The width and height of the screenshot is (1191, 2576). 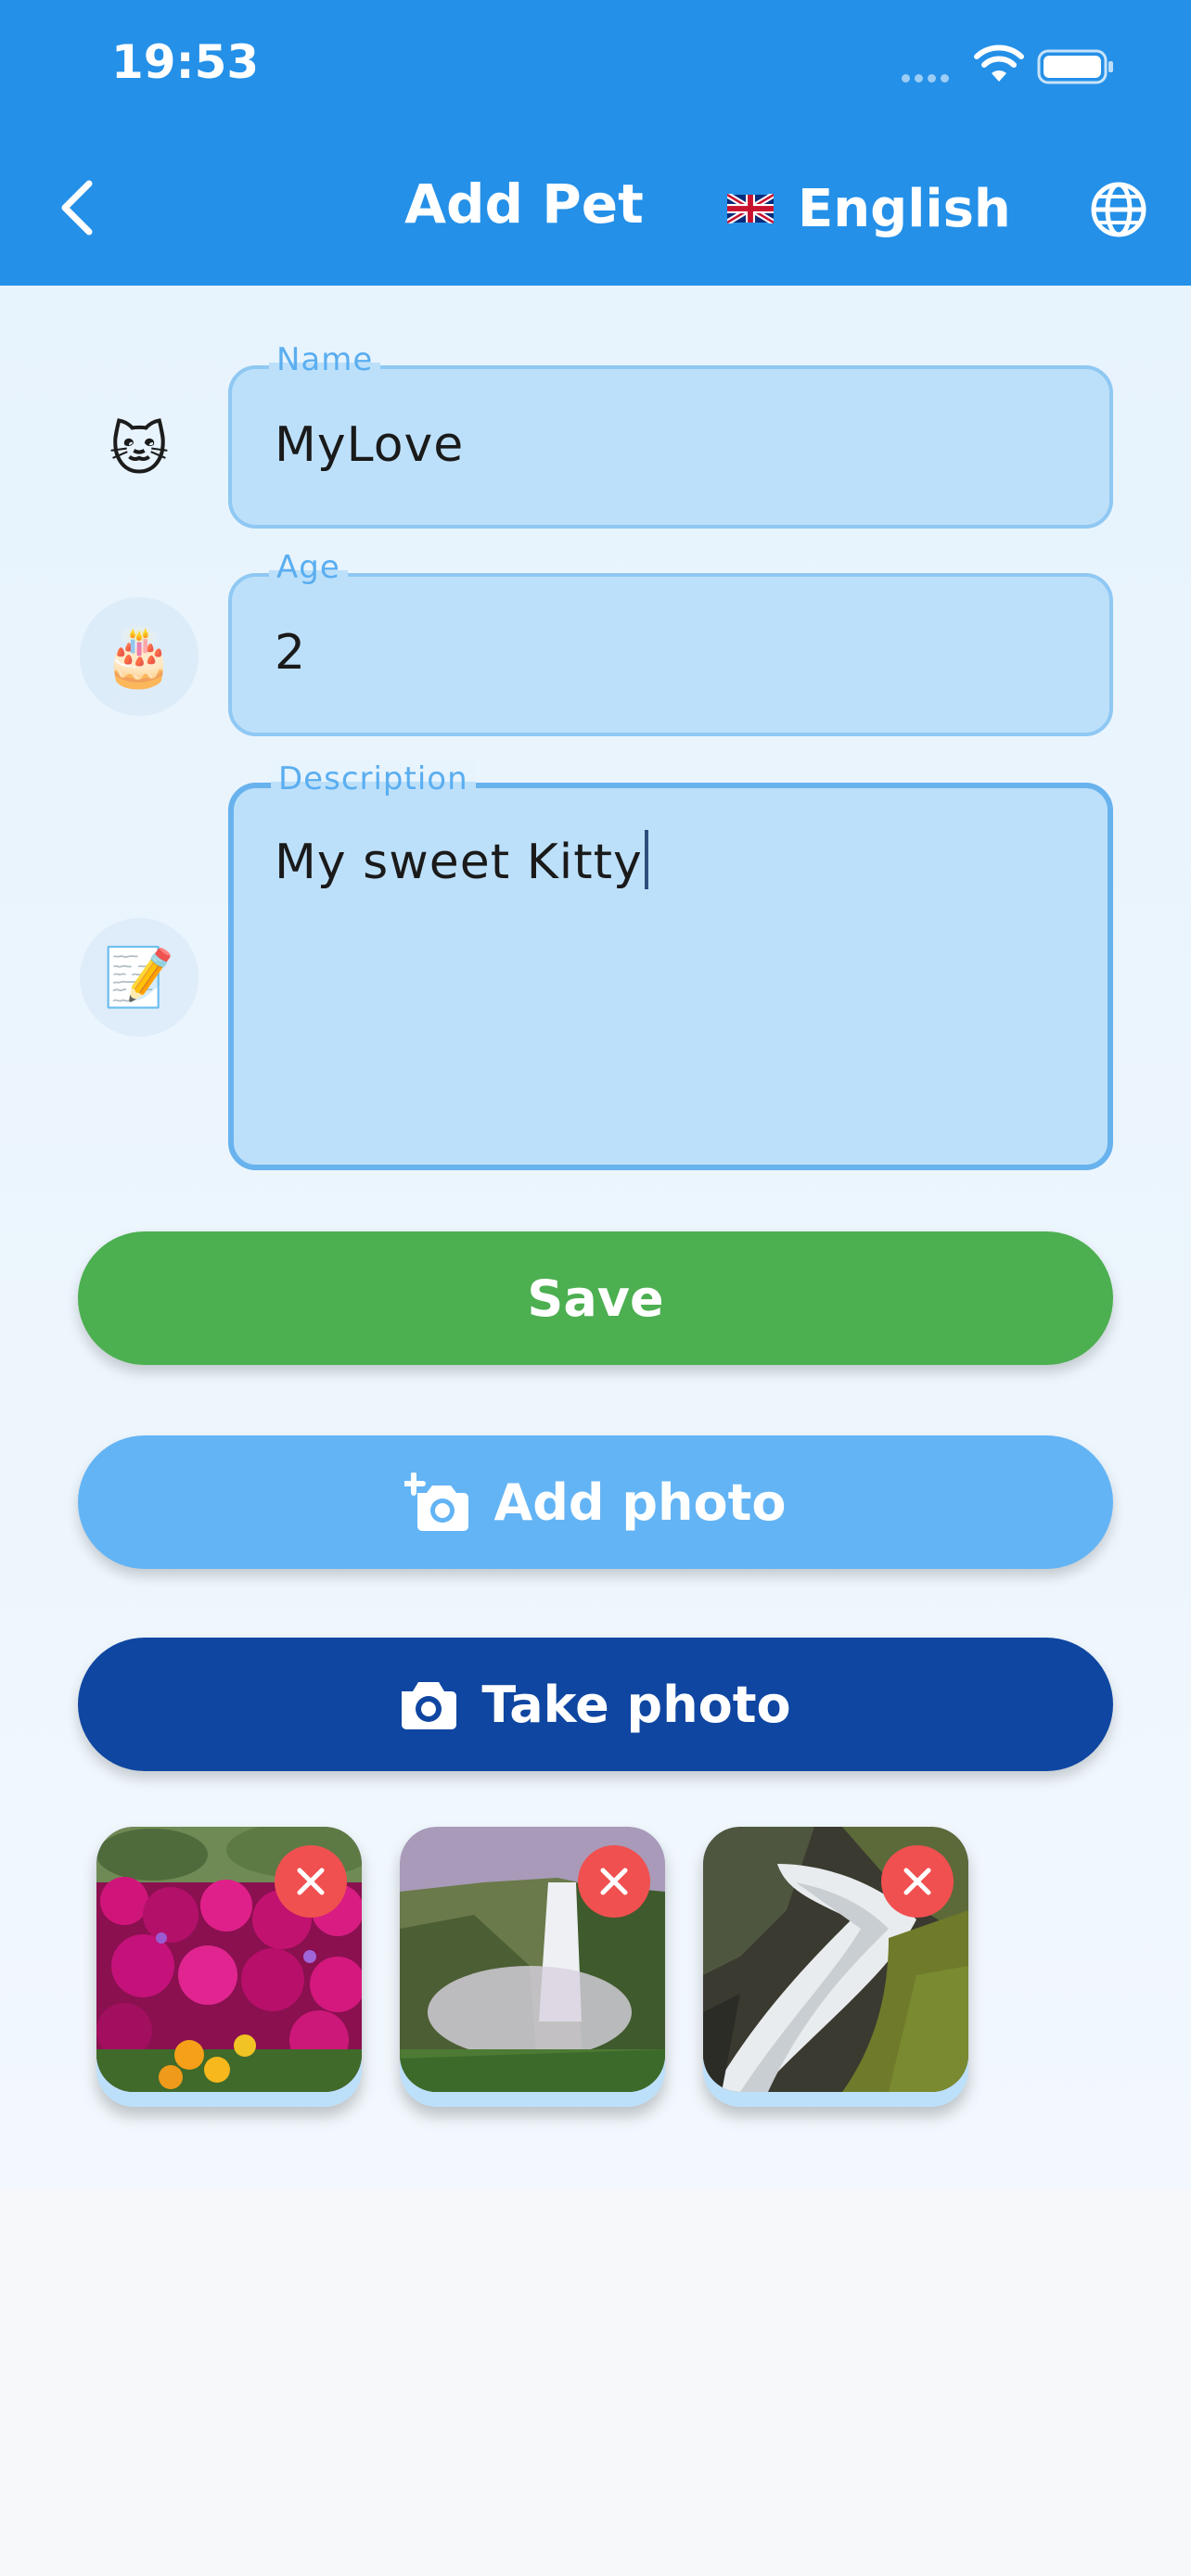 I want to click on cake-icon: 🎂, so click(x=139, y=656).